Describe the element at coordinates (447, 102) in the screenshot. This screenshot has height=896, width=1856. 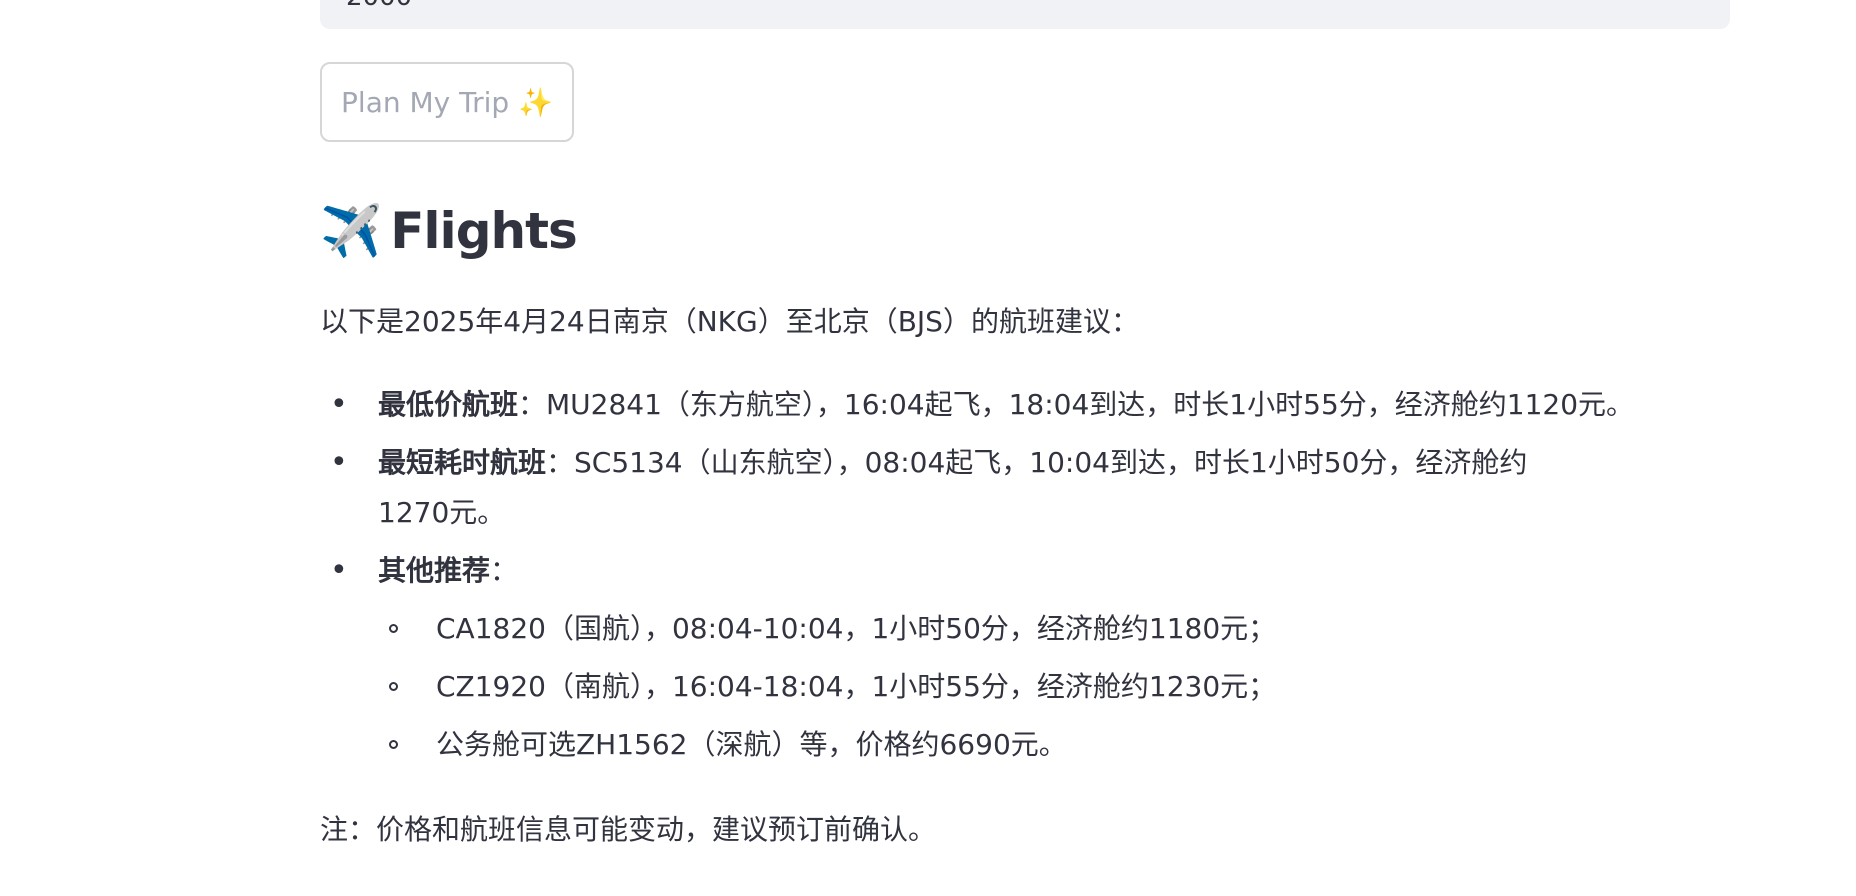
I see `plan-my-trip-button: Plan My Trip ✨` at that location.